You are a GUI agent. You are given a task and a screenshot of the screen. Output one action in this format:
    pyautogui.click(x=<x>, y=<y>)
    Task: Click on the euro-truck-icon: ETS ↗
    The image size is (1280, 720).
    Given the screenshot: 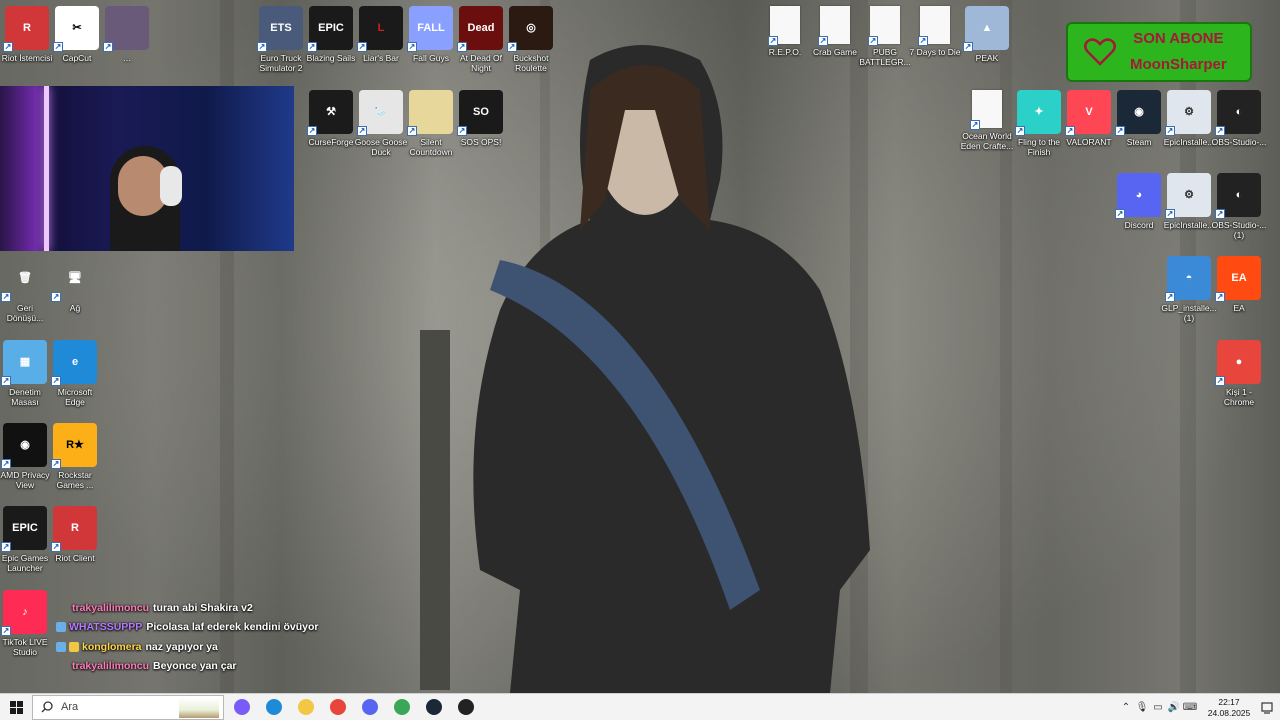 What is the action you would take?
    pyautogui.click(x=280, y=29)
    